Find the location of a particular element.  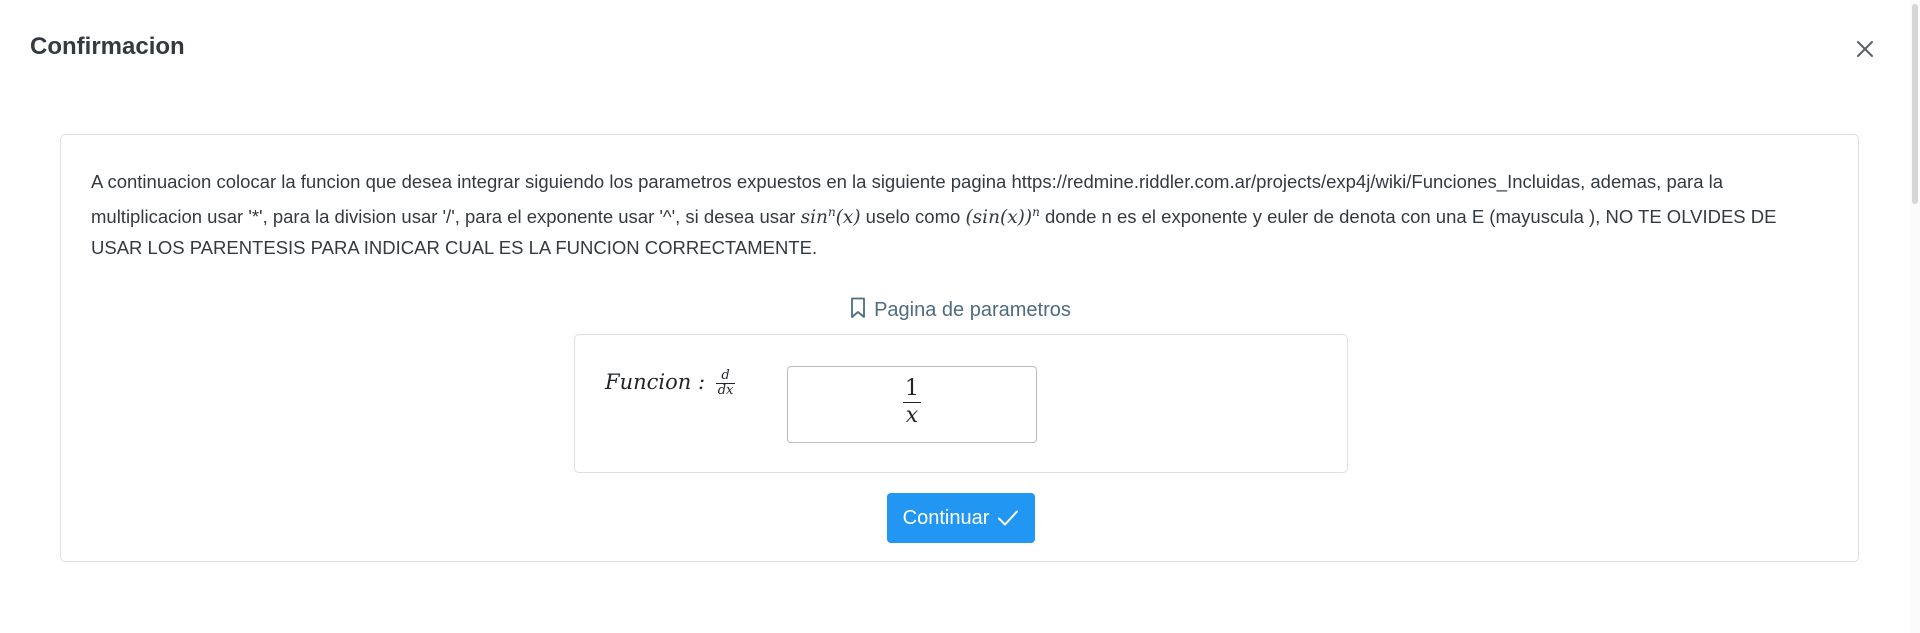

continue-button: Continuar is located at coordinates (961, 518).